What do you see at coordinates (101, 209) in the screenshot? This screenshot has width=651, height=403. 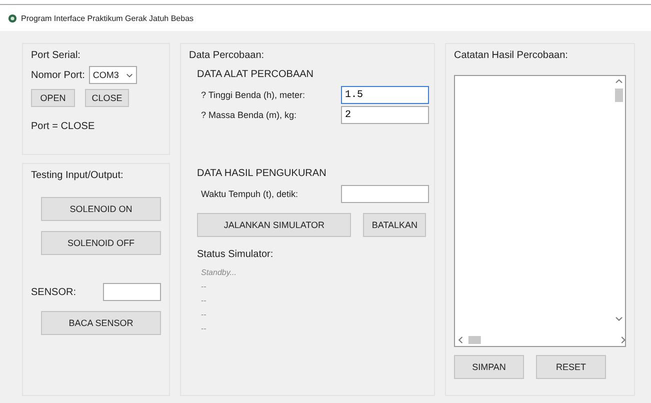 I see `solenoid-button: SOLENOID ON` at bounding box center [101, 209].